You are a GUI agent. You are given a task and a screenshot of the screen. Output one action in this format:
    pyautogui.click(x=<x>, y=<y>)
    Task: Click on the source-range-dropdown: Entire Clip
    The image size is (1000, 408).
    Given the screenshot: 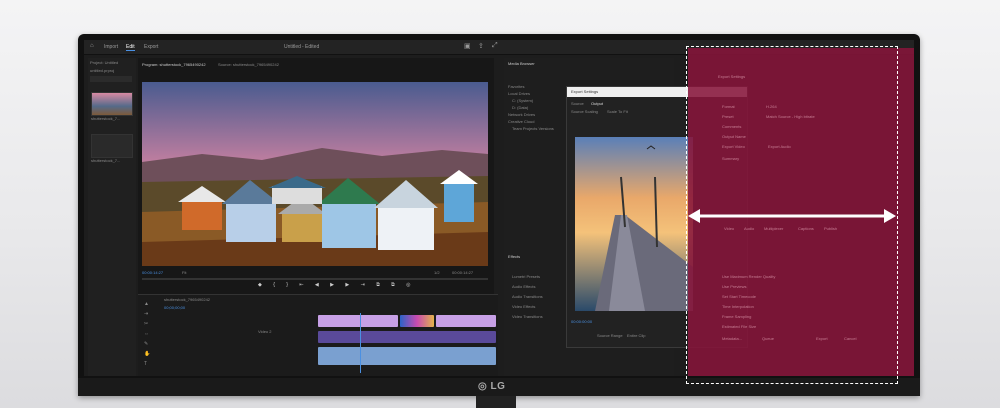 What is the action you would take?
    pyautogui.click(x=636, y=335)
    